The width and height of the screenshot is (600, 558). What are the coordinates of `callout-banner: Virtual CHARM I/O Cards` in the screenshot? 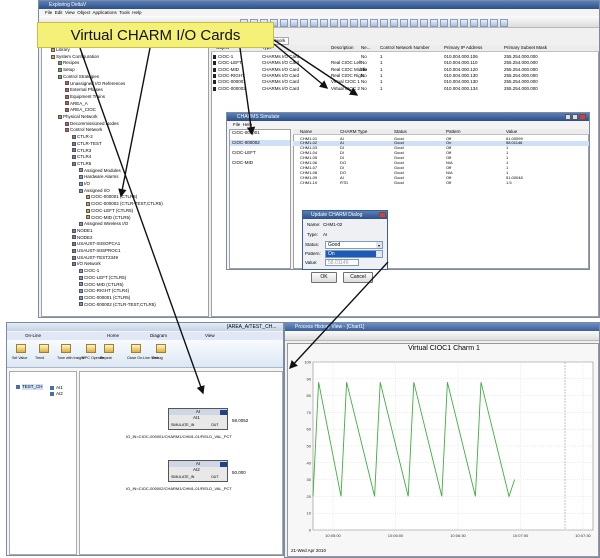 It's located at (155, 35).